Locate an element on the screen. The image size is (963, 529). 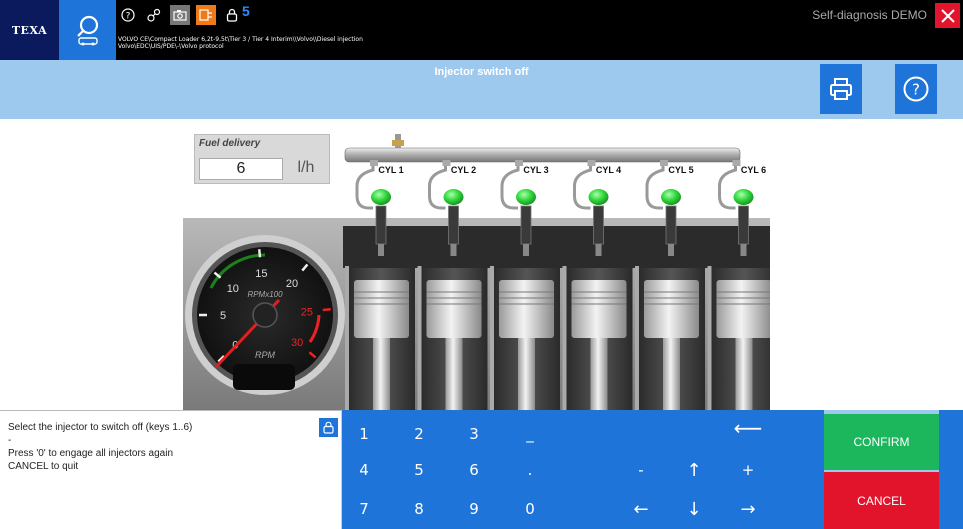
cylinder-1: CYL 1 is located at coordinates (381, 285).